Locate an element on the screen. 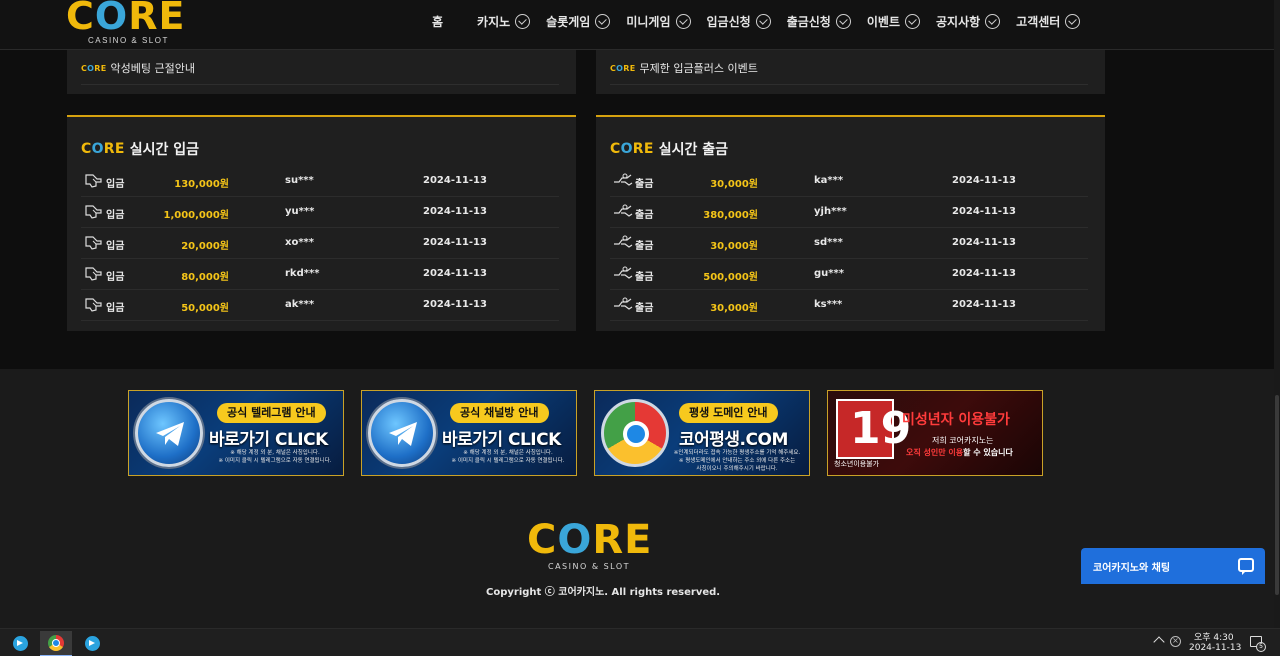  logo-wordmark: CORE is located at coordinates (126, 19).